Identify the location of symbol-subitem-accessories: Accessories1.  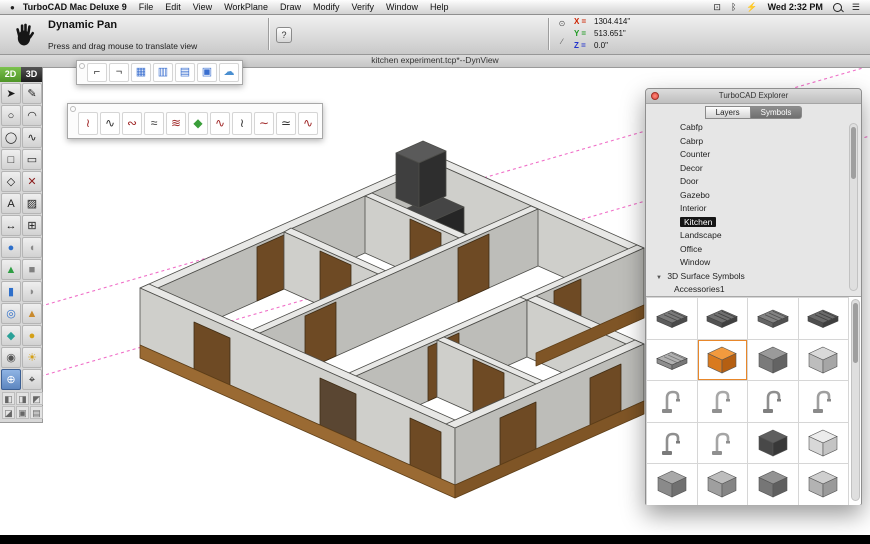
(753, 289).